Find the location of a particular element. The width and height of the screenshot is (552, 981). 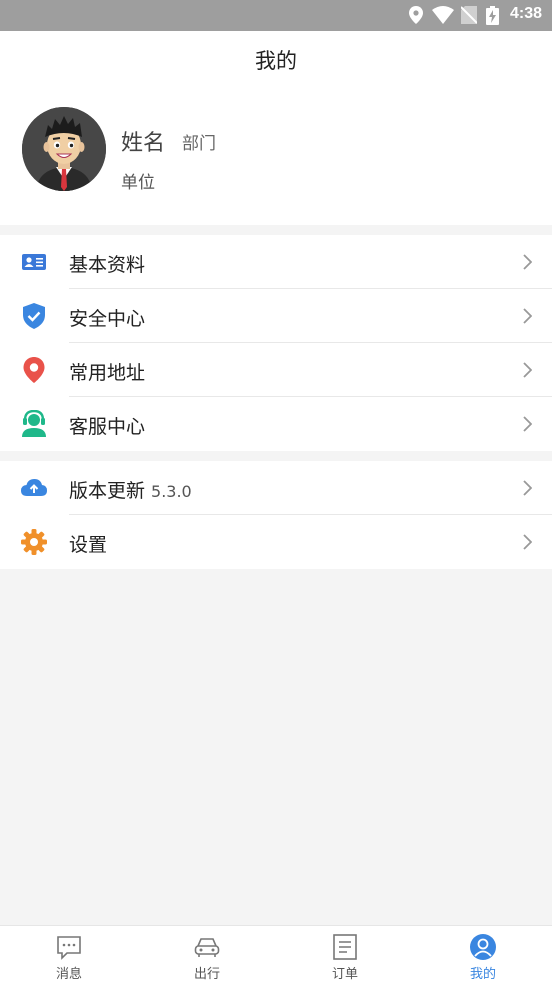

tab-mine: 我的 is located at coordinates (483, 953).